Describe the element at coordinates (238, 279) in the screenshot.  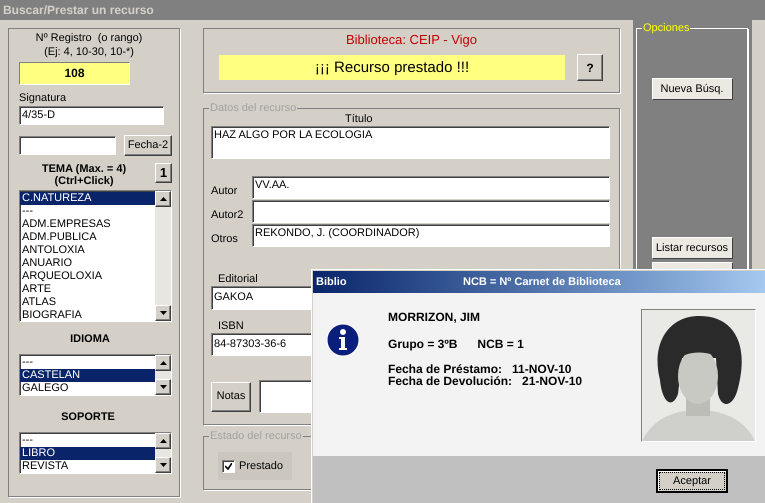
I see `field-label: Editorial` at that location.